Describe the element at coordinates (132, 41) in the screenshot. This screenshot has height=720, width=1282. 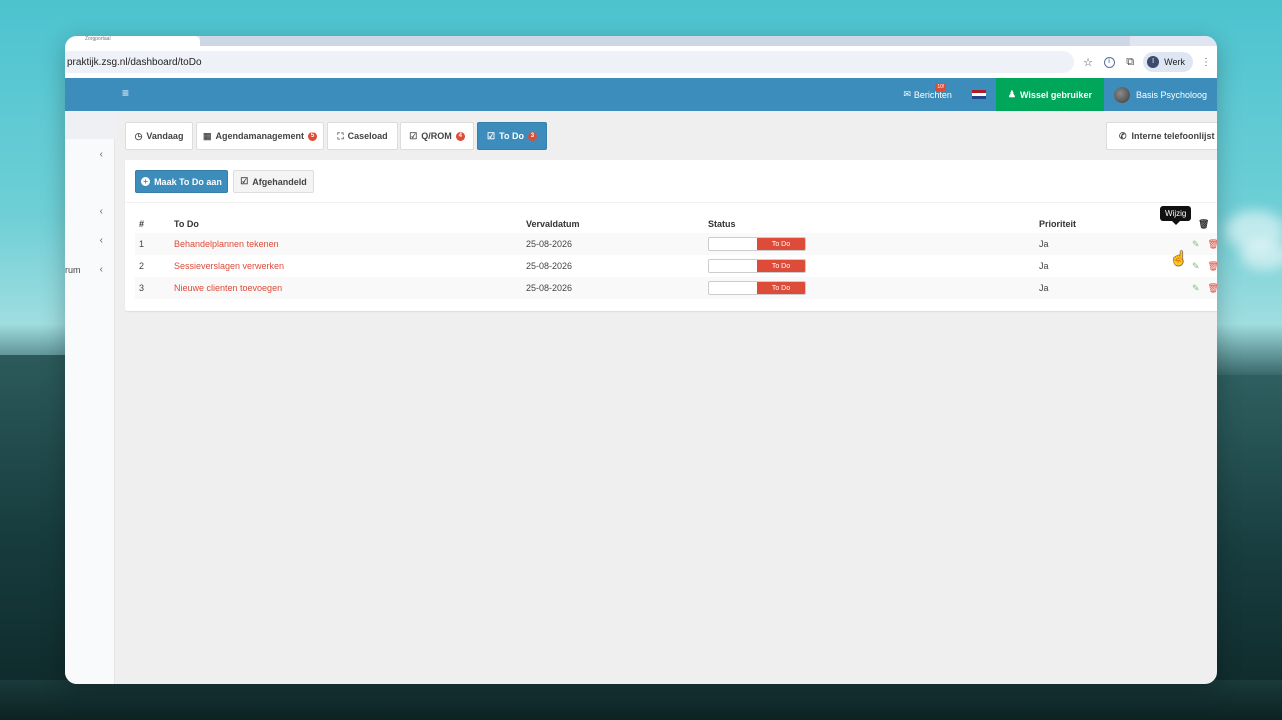
I see `browser-tab: Zorgportaal` at that location.